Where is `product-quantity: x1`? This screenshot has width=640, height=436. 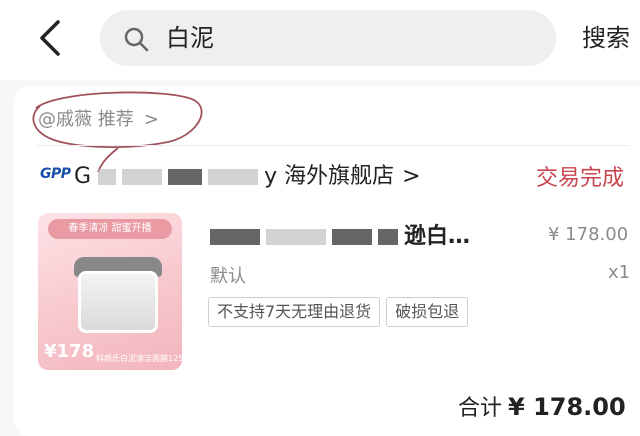 product-quantity: x1 is located at coordinates (619, 272).